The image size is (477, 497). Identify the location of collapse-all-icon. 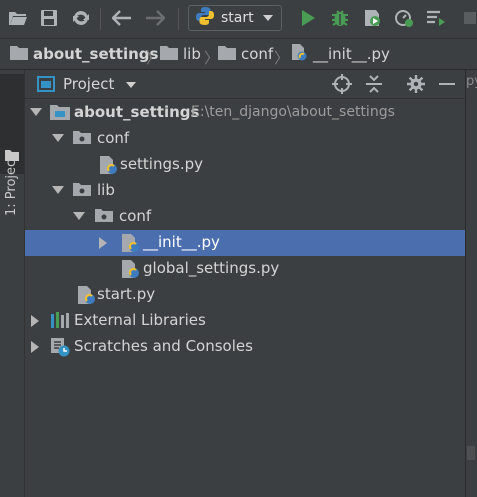
(374, 84).